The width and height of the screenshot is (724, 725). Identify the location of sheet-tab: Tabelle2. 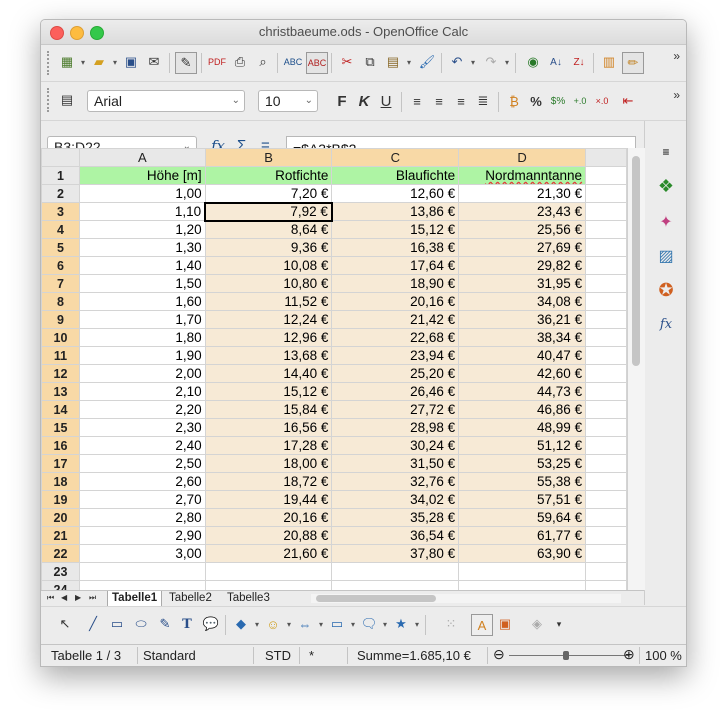
(190, 598).